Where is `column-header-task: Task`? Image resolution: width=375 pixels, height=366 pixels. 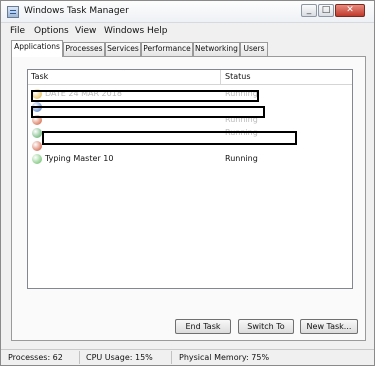 column-header-task: Task is located at coordinates (39, 76).